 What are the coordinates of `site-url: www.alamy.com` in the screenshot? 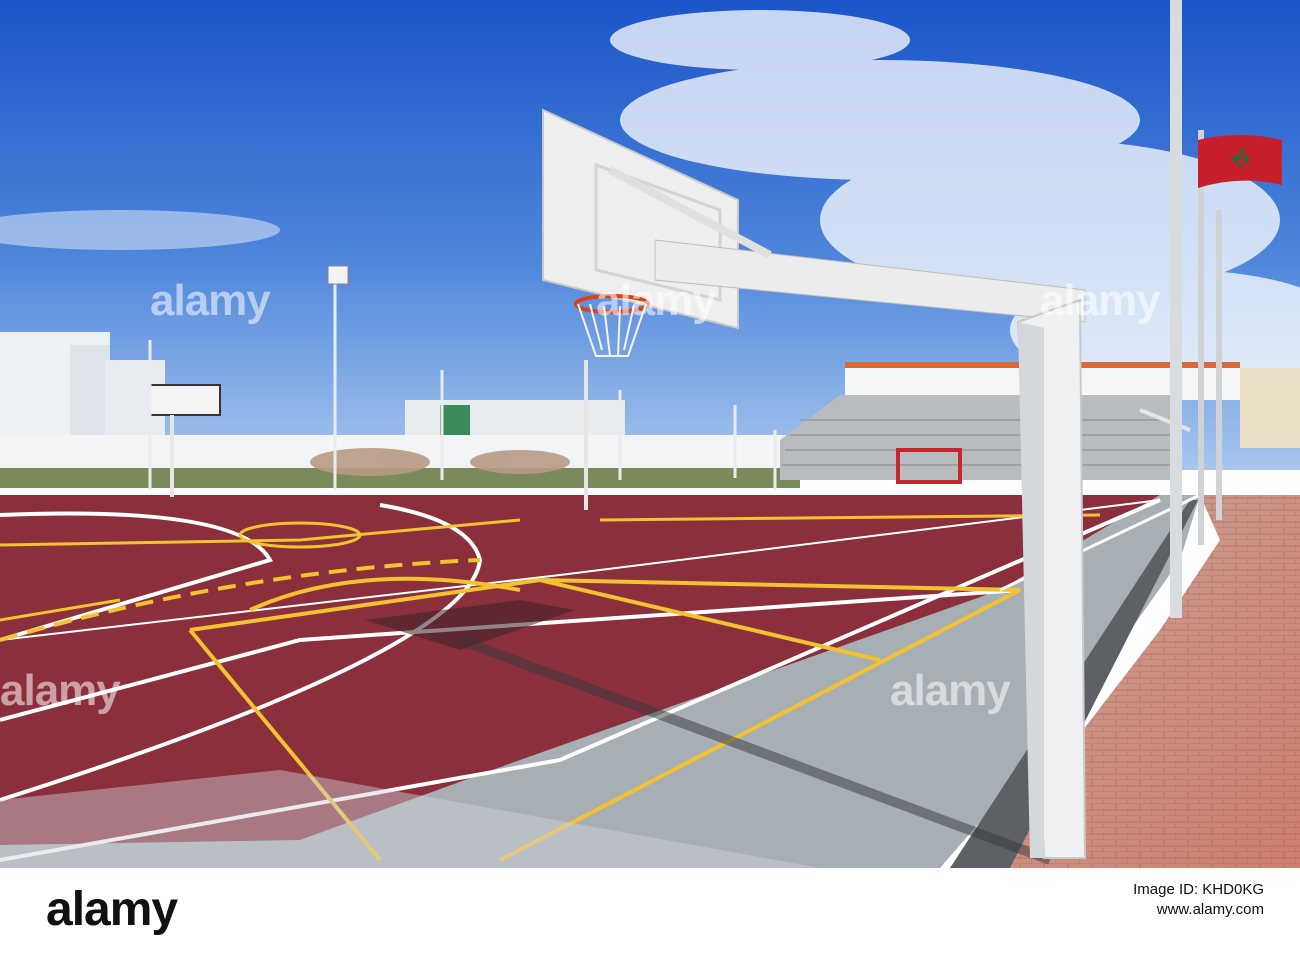 It's located at (1210, 909).